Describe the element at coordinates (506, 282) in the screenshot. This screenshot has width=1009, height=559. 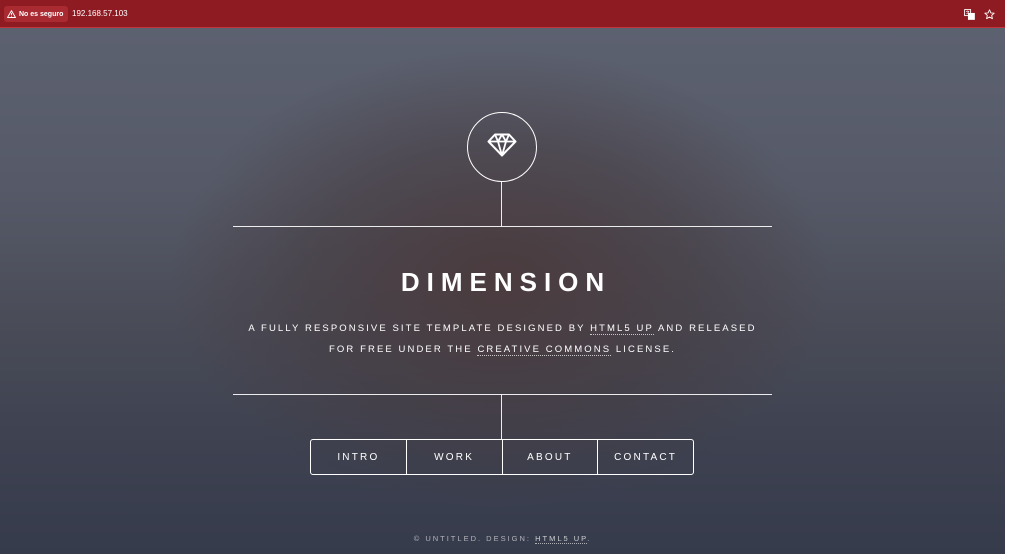
I see `site-title: DIMENSION` at that location.